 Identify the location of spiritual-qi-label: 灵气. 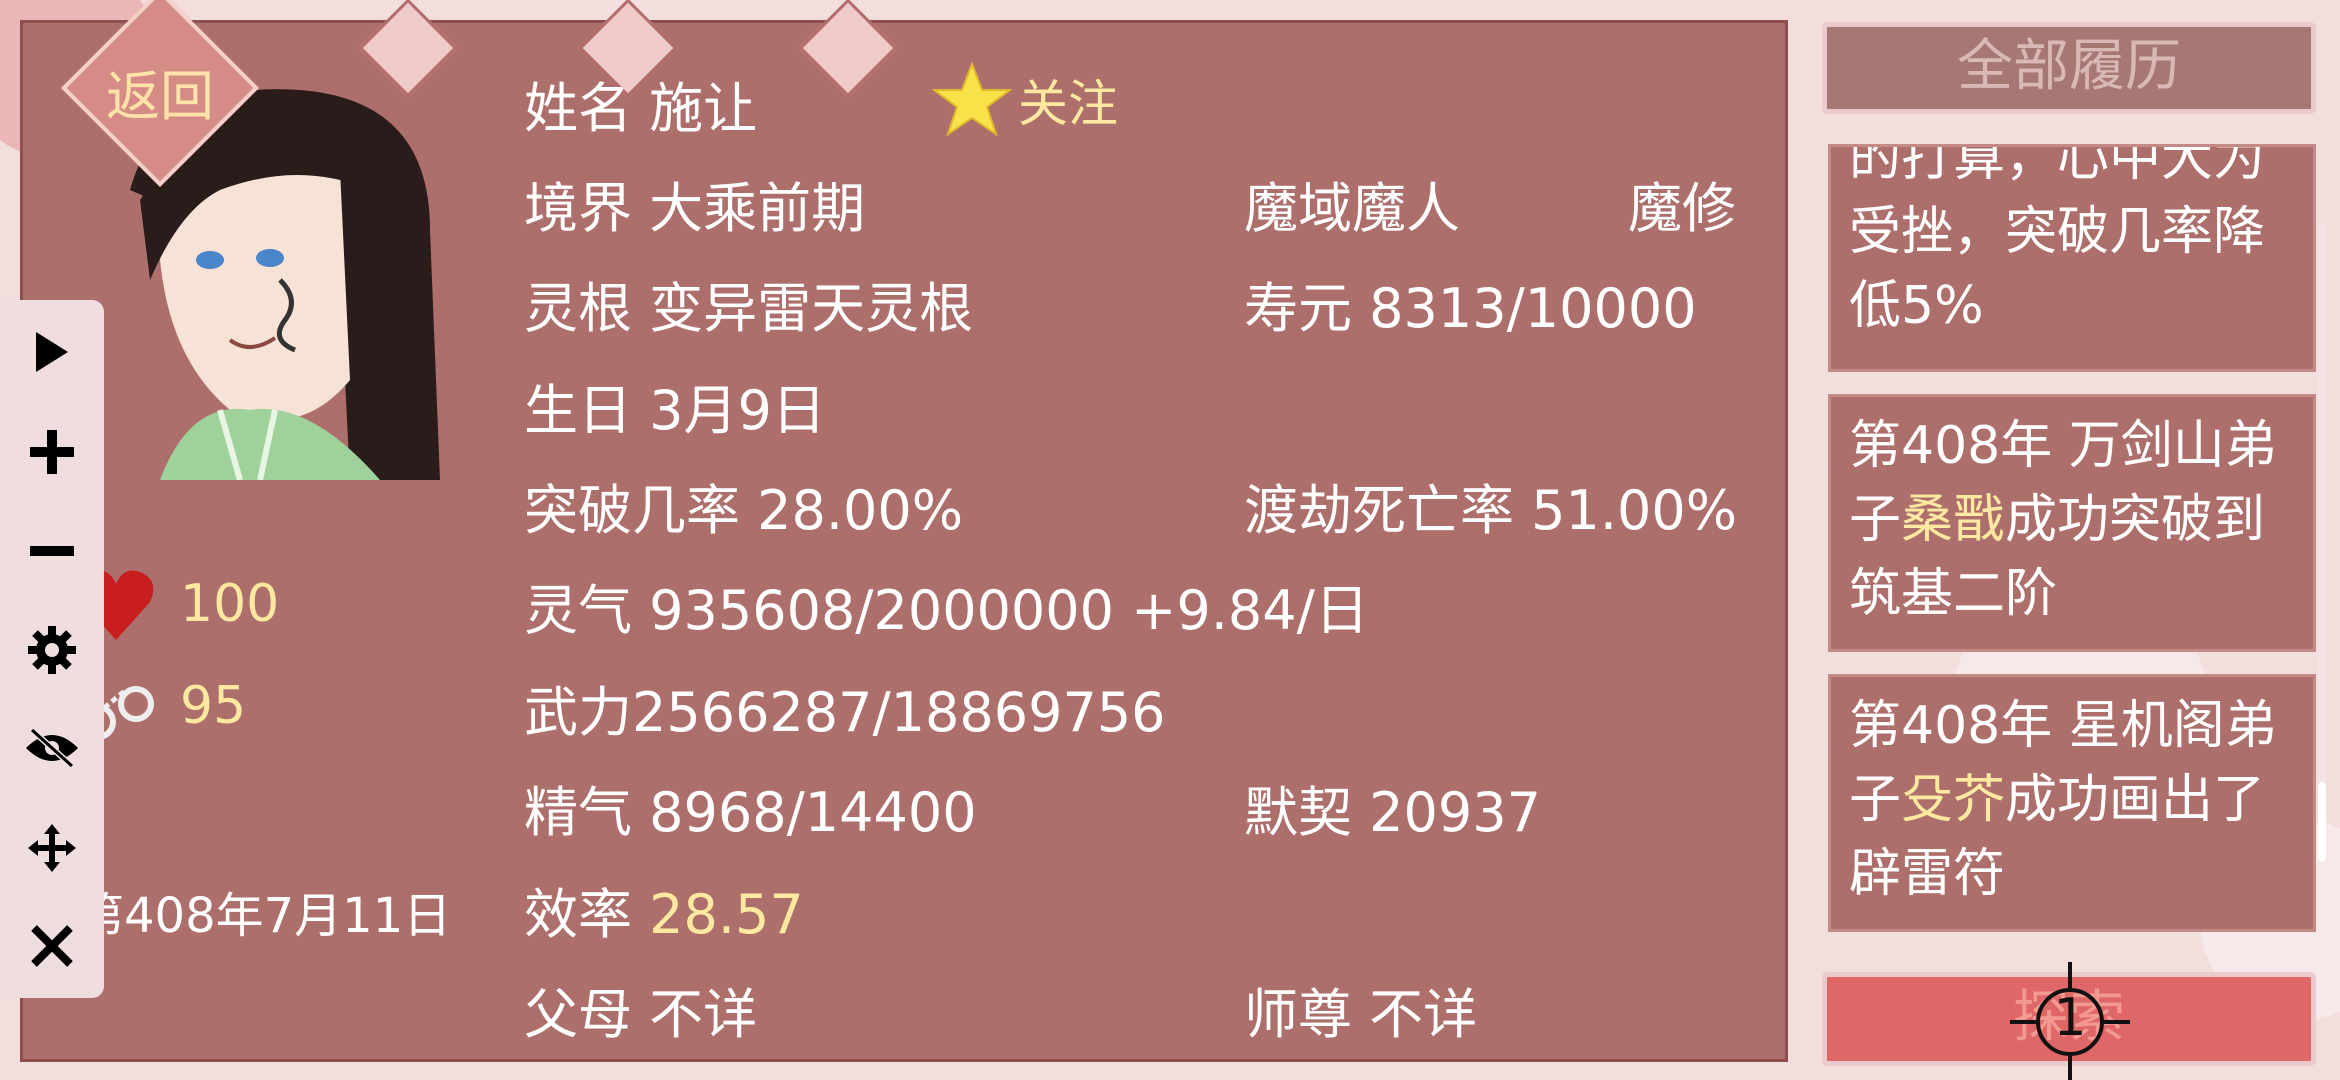
(578, 610).